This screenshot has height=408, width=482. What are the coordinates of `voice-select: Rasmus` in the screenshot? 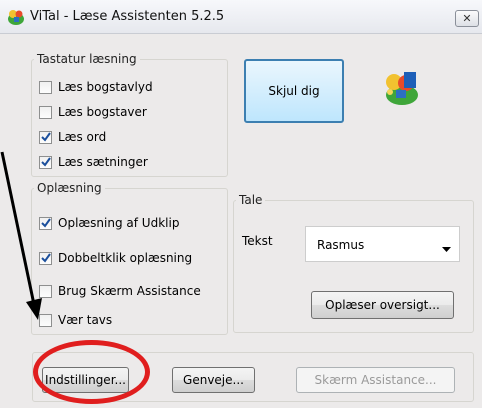 It's located at (382, 244).